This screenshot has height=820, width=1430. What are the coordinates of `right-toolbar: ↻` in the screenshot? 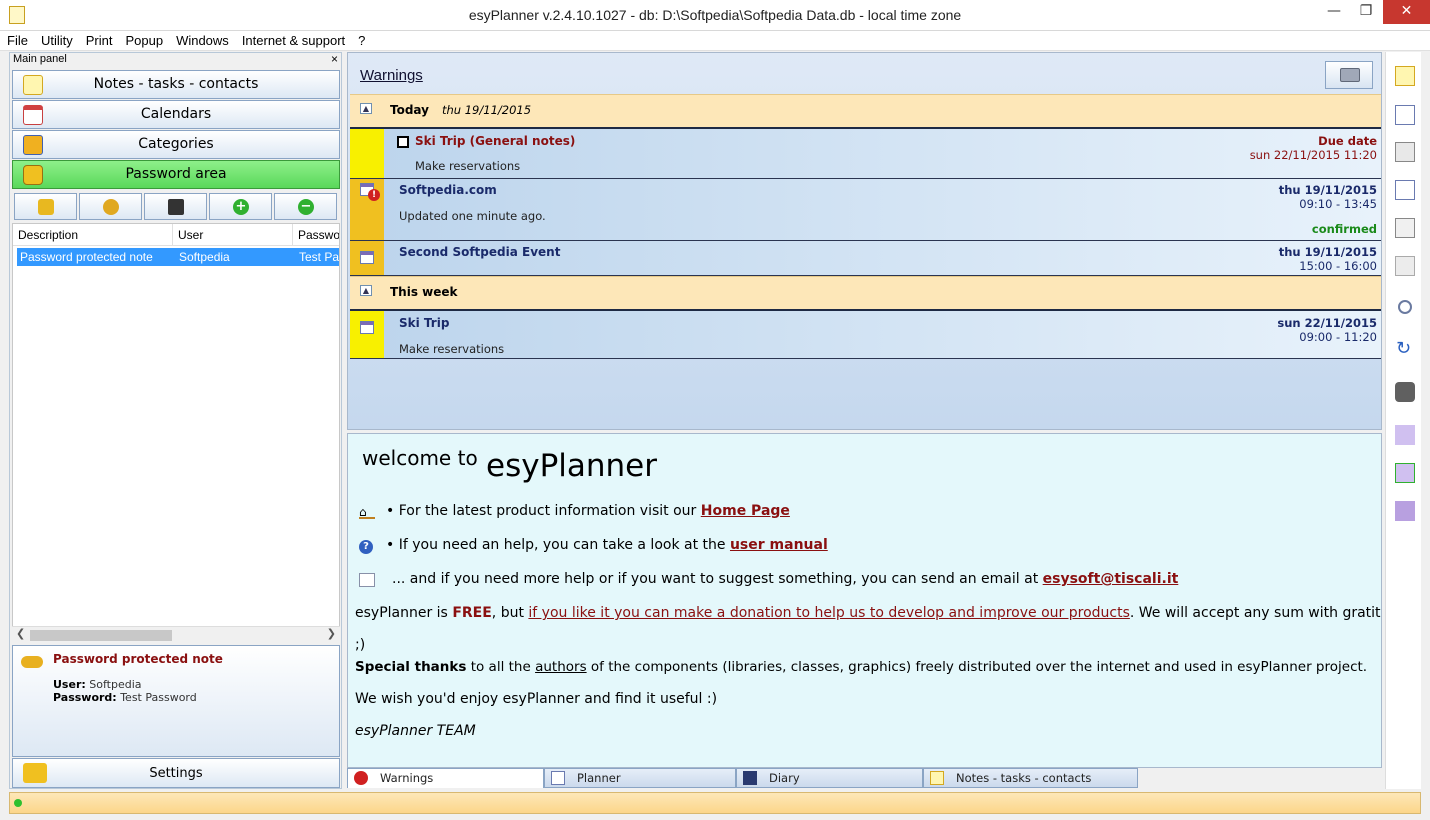 It's located at (1403, 420).